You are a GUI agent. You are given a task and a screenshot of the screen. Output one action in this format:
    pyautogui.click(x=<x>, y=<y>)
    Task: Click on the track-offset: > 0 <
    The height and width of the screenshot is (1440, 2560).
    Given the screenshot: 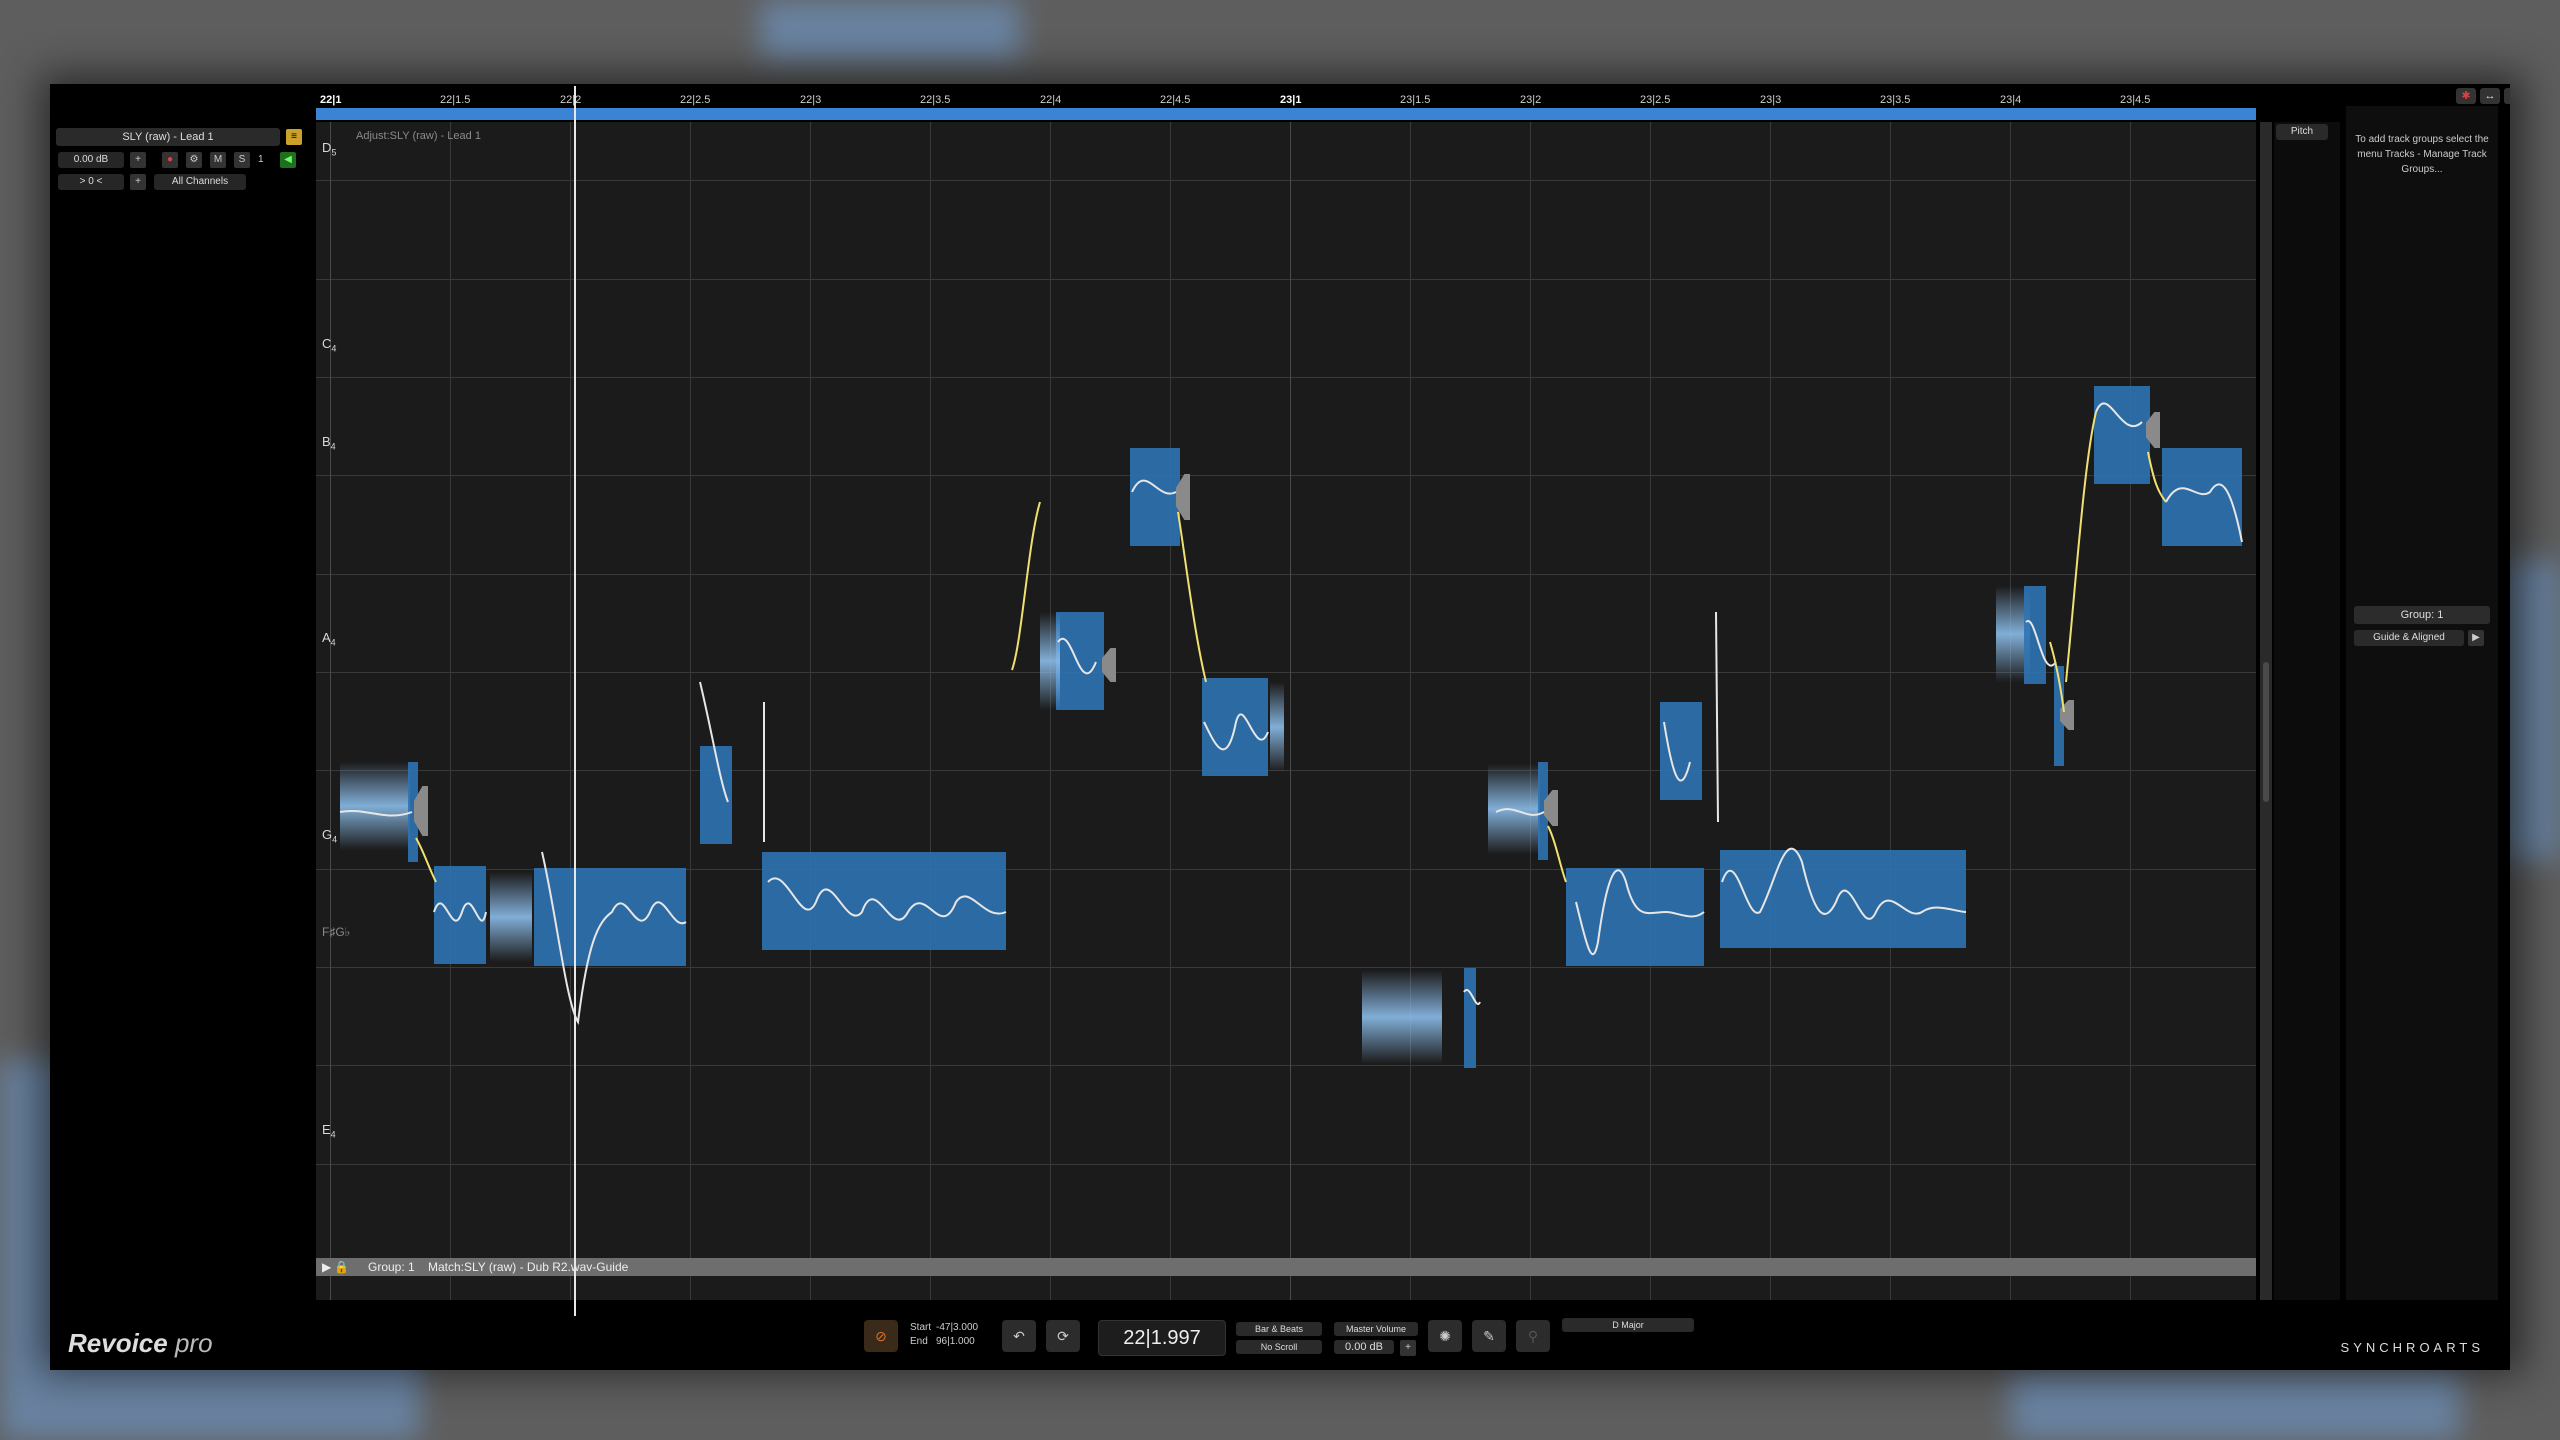 What is the action you would take?
    pyautogui.click(x=91, y=182)
    